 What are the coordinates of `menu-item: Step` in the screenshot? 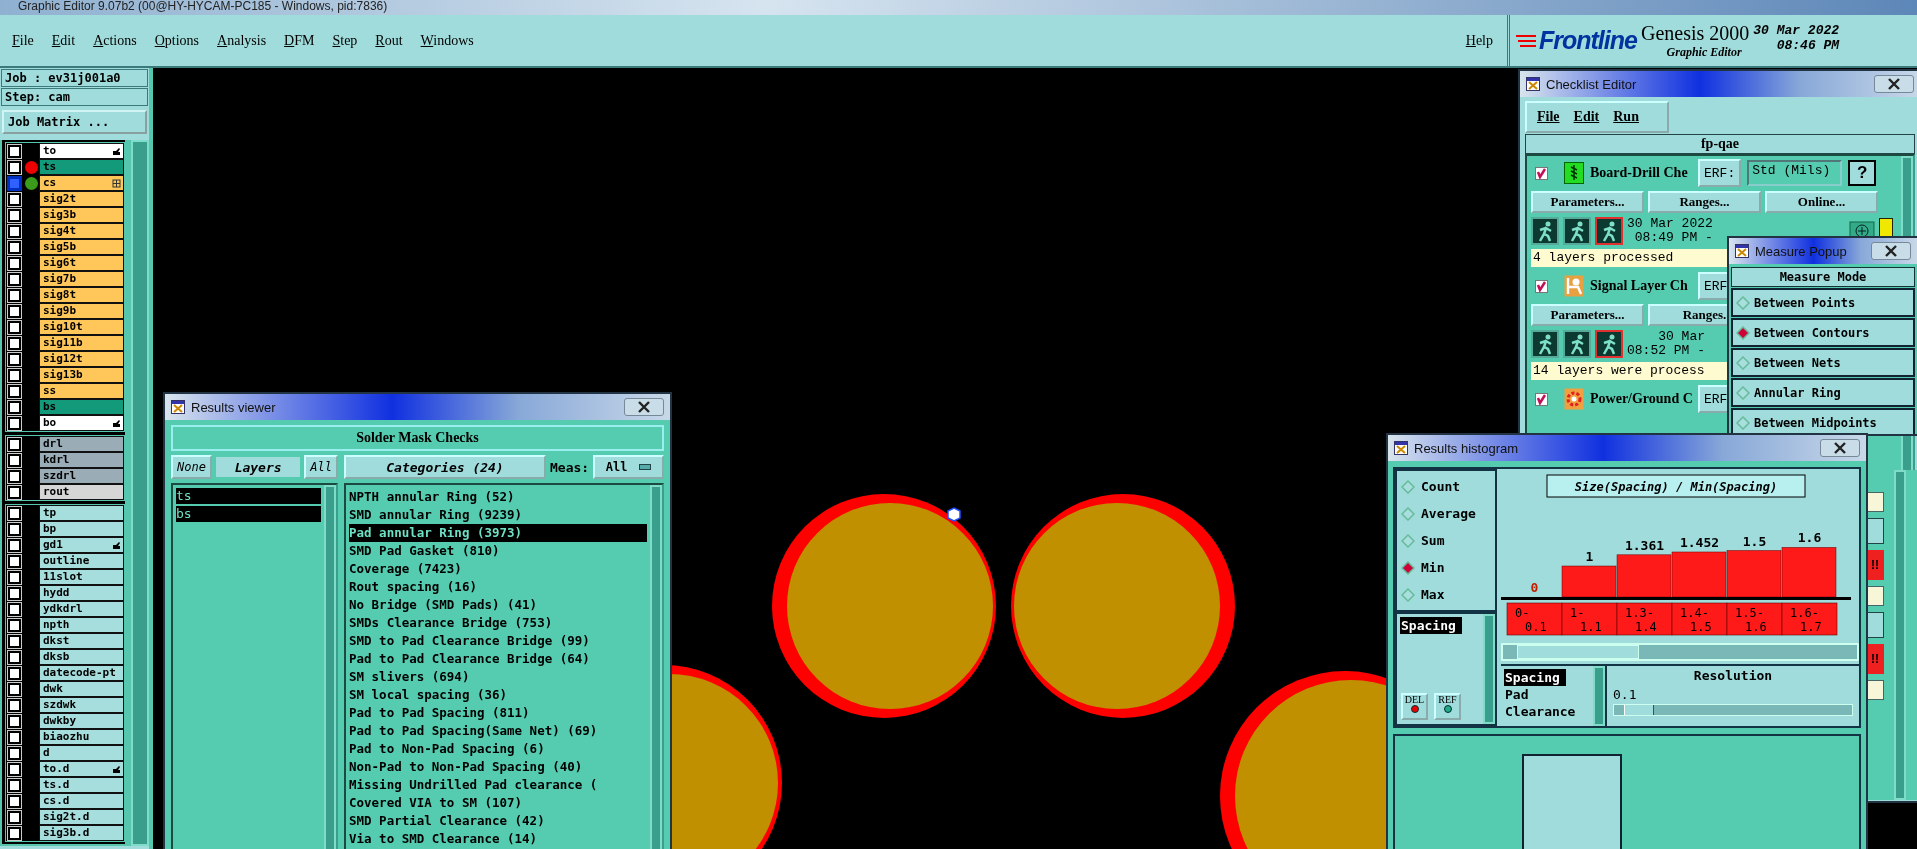 It's located at (345, 40).